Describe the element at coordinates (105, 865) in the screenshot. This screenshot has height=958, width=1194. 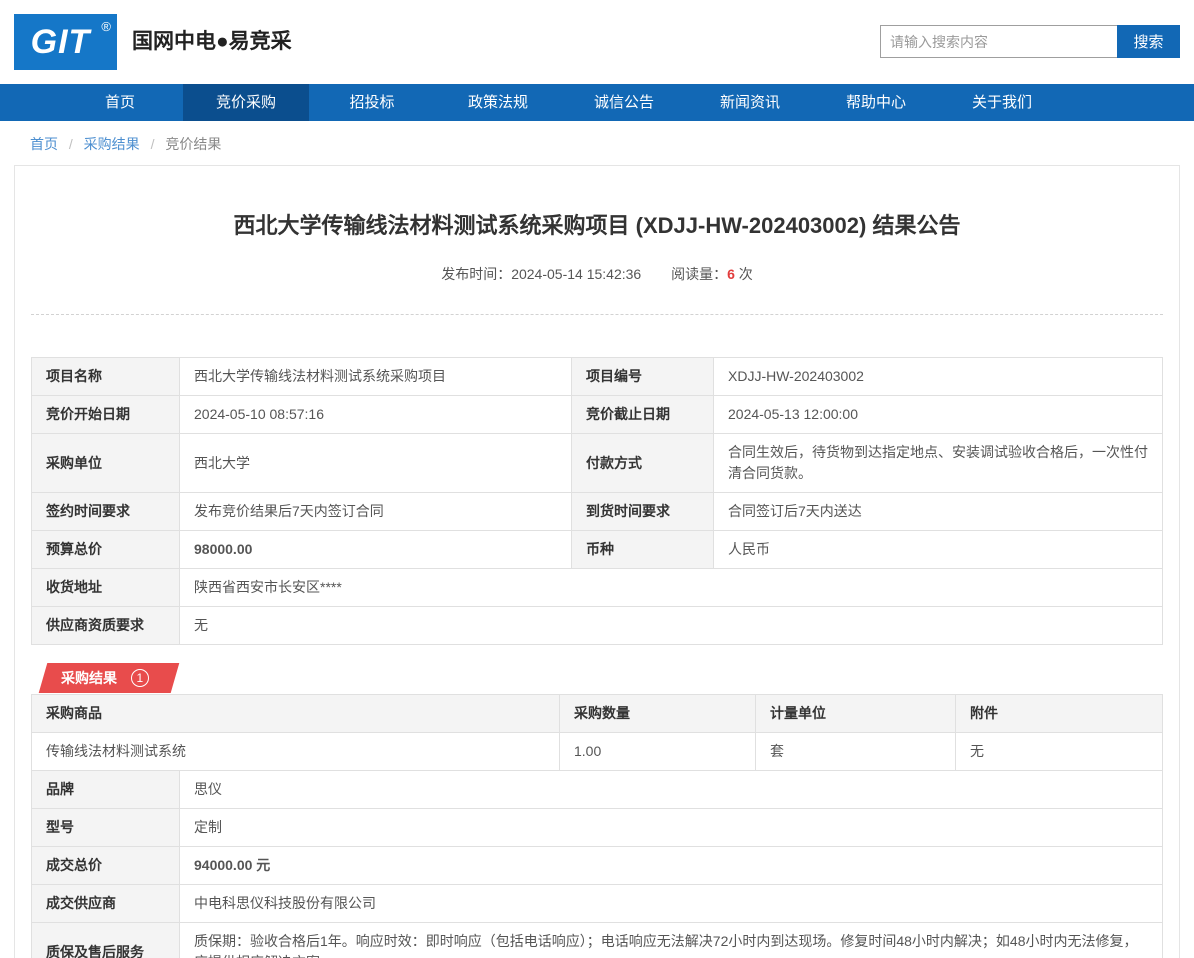
I see `field-label: 成交总价` at that location.